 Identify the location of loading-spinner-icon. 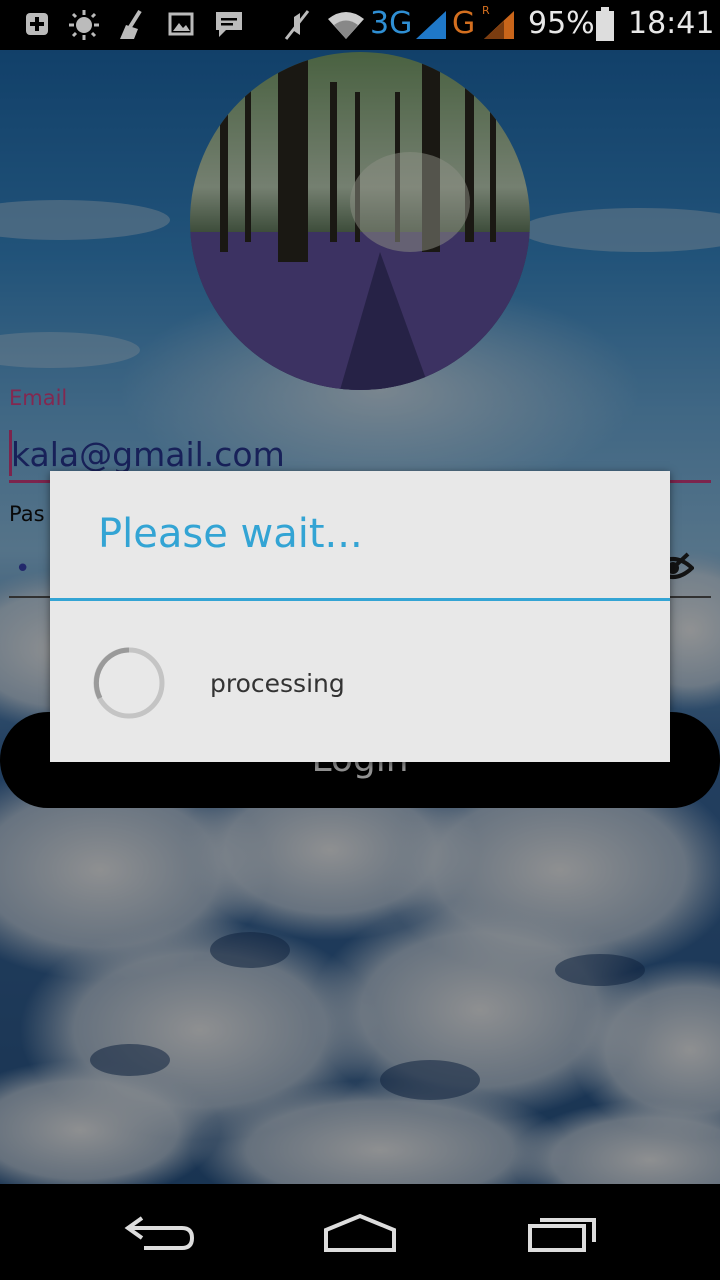
(129, 683).